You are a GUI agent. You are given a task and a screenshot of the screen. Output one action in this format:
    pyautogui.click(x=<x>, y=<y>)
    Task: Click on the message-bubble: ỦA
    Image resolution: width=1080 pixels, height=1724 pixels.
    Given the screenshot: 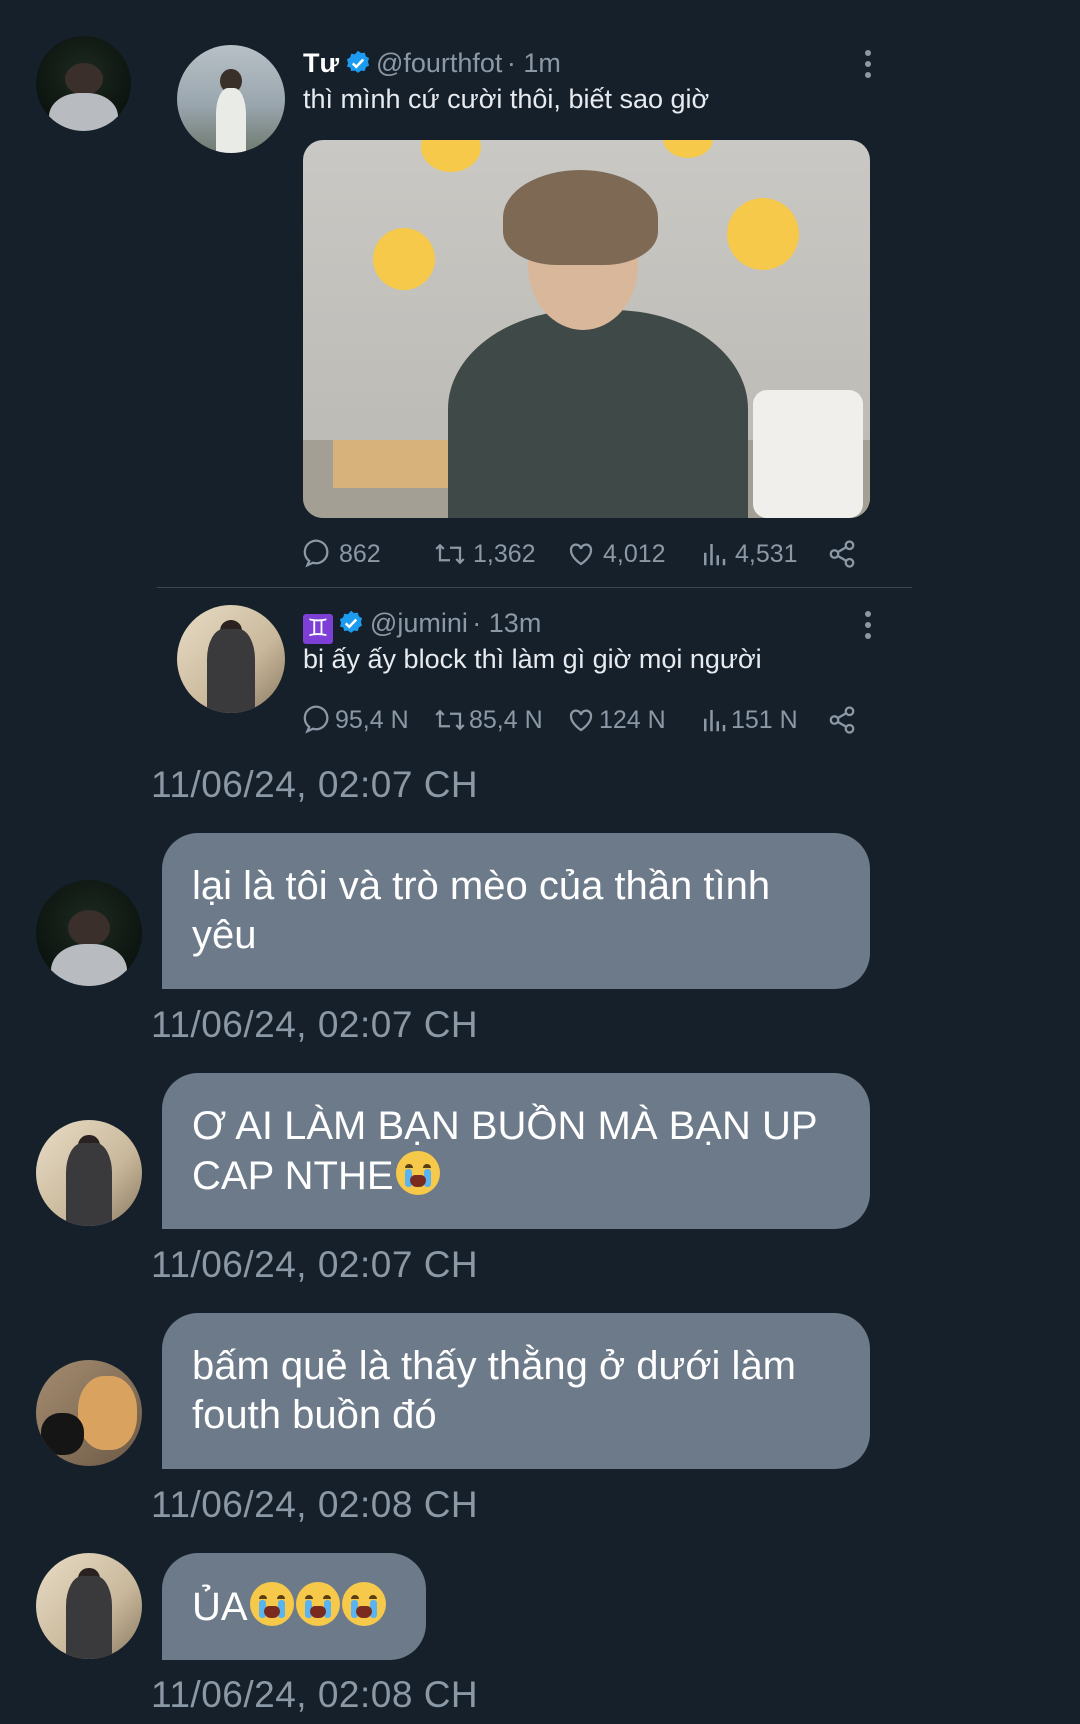 What is the action you would take?
    pyautogui.click(x=294, y=1606)
    